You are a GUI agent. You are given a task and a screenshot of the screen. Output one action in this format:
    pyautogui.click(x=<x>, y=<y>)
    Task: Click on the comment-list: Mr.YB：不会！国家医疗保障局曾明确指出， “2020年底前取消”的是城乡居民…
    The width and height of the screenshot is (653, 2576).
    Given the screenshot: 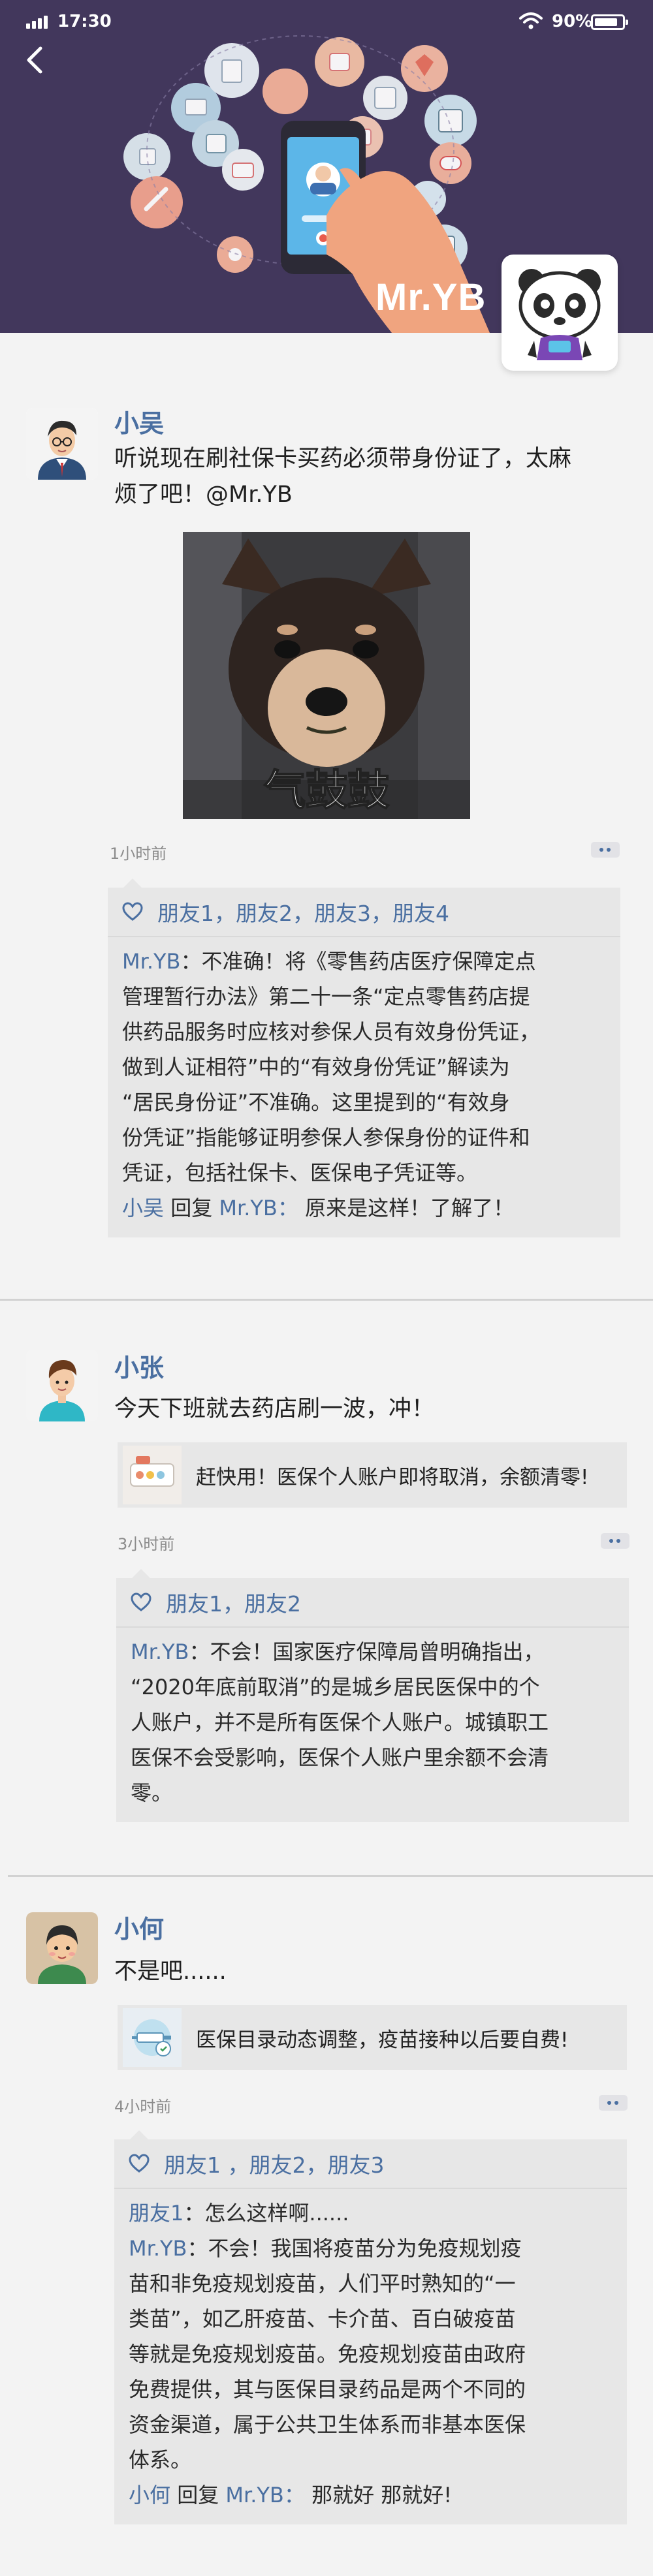 What is the action you would take?
    pyautogui.click(x=373, y=1725)
    